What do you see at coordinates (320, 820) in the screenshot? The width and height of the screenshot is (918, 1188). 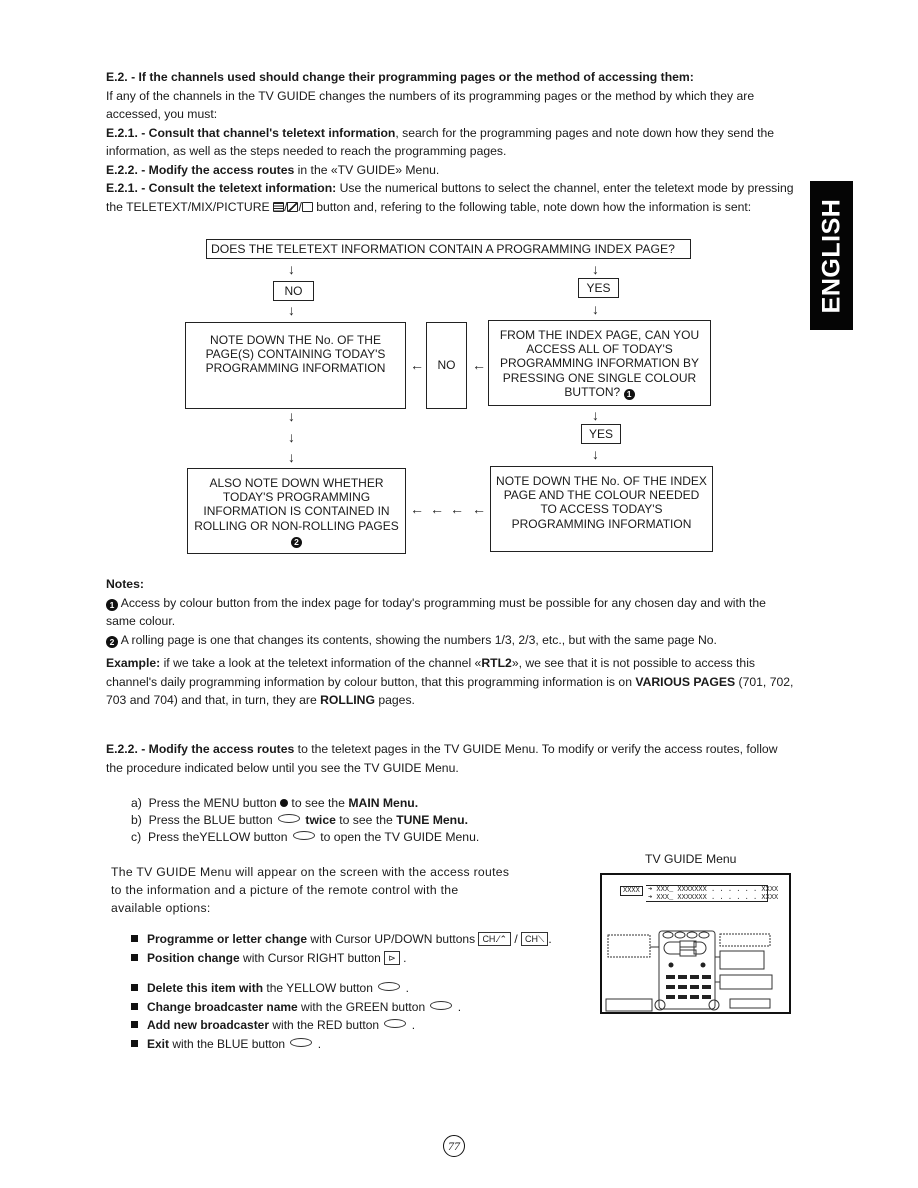 I see `step-emphasis: twice` at bounding box center [320, 820].